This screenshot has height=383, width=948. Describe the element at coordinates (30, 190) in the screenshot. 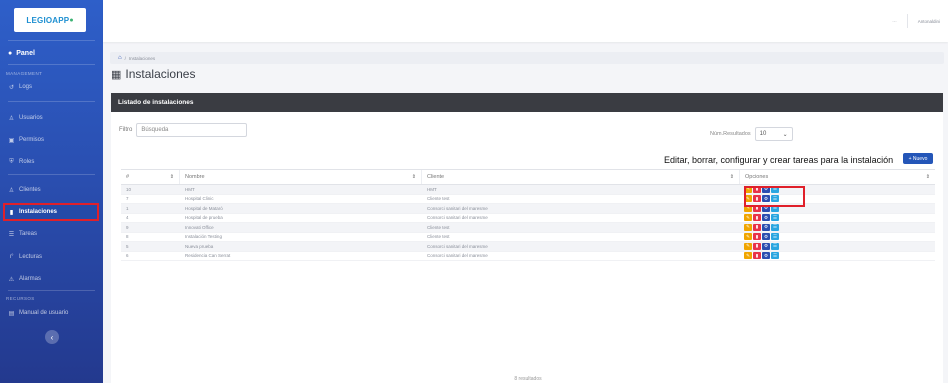

I see `sidebar-item-label: Clientes` at that location.